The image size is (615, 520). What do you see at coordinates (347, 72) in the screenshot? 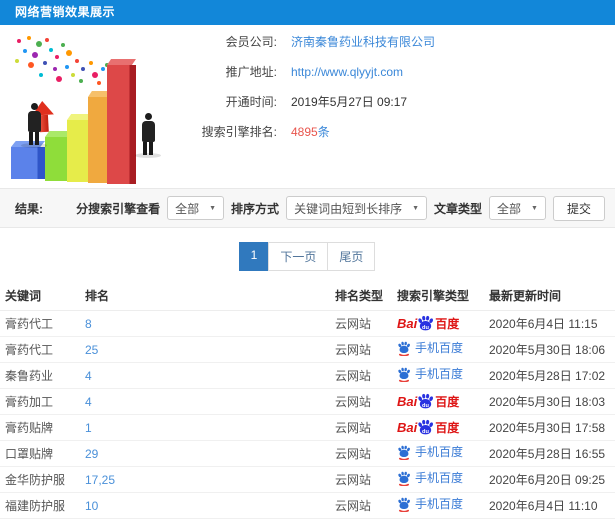
I see `promo-url-link: http://www.qlyyjt.com` at bounding box center [347, 72].